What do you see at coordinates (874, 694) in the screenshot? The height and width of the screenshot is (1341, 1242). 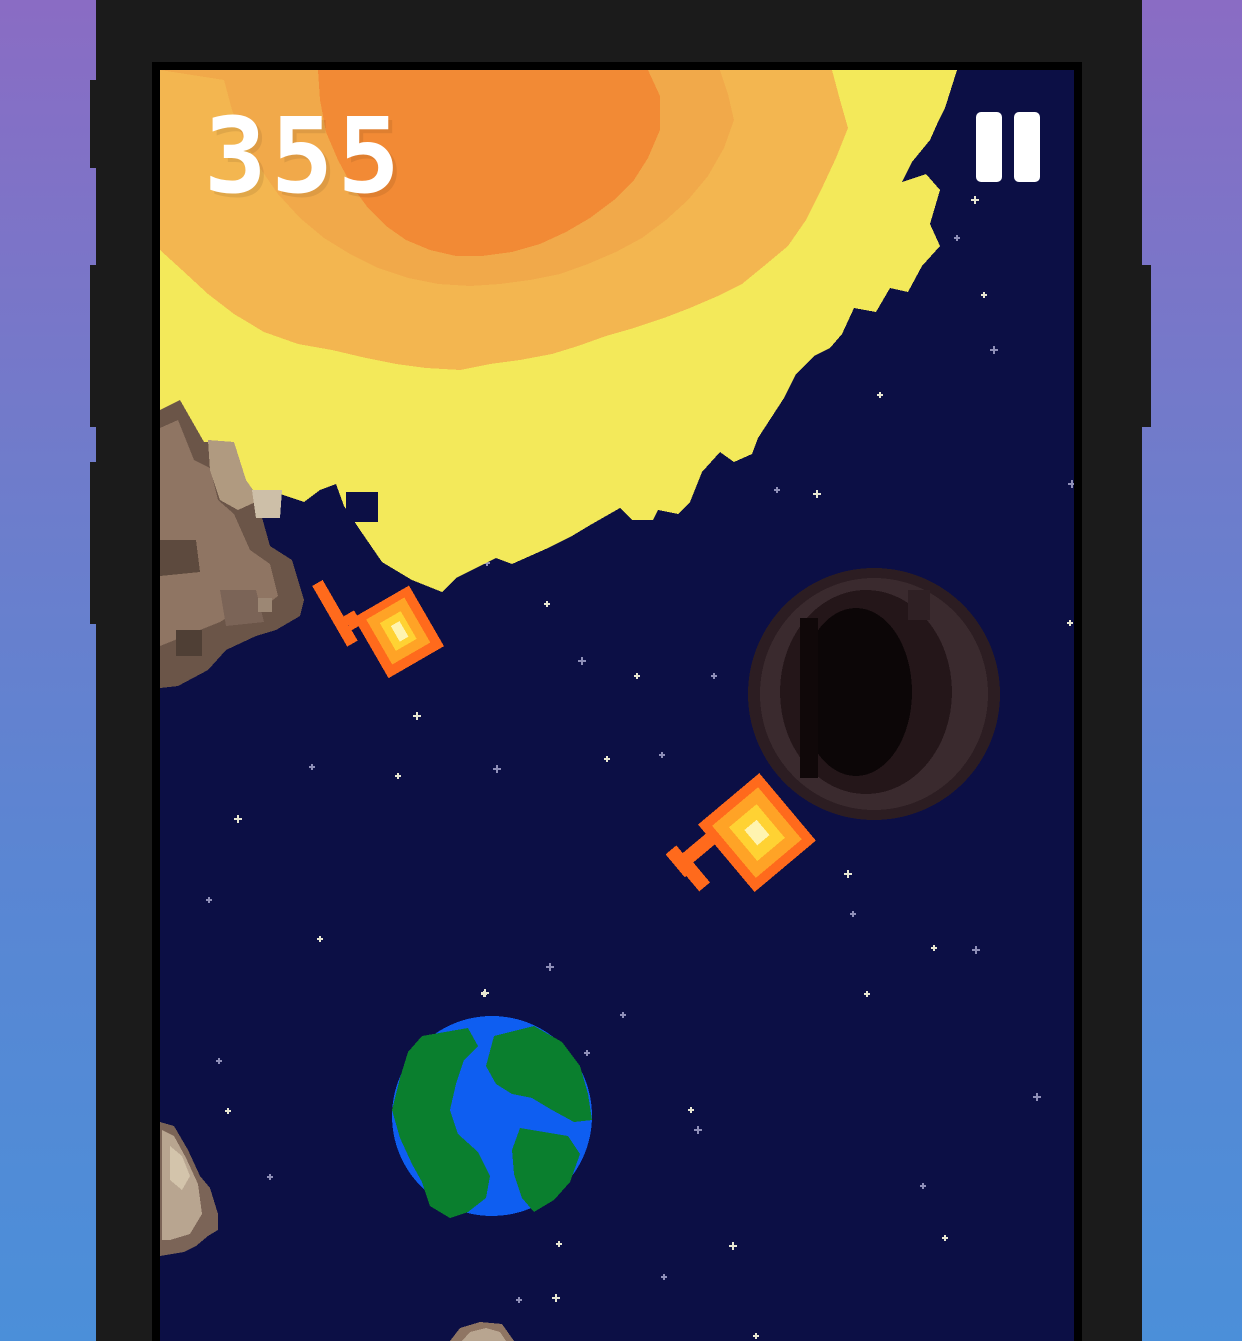 I see `black-hole-icon` at bounding box center [874, 694].